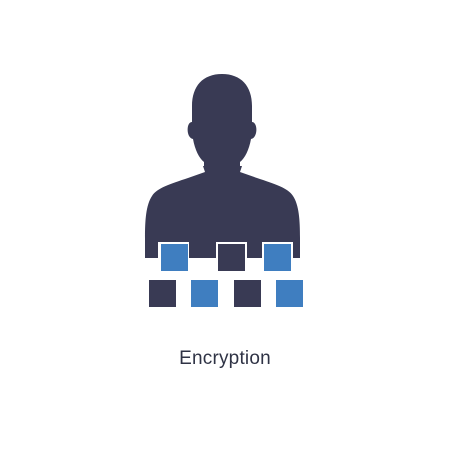 Image resolution: width=450 pixels, height=450 pixels. Describe the element at coordinates (222, 121) in the screenshot. I see `person-head` at that location.